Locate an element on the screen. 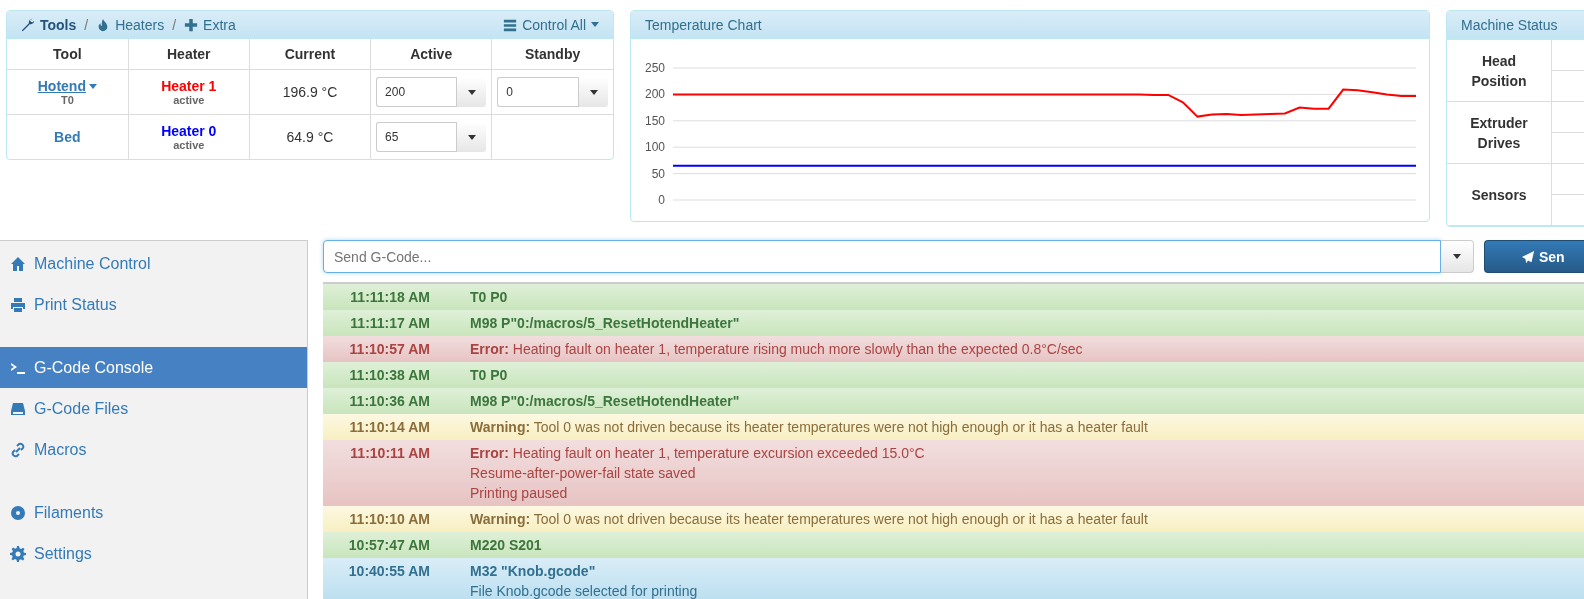 This screenshot has width=1584, height=599. active-temperature-field: 200 is located at coordinates (416, 92).